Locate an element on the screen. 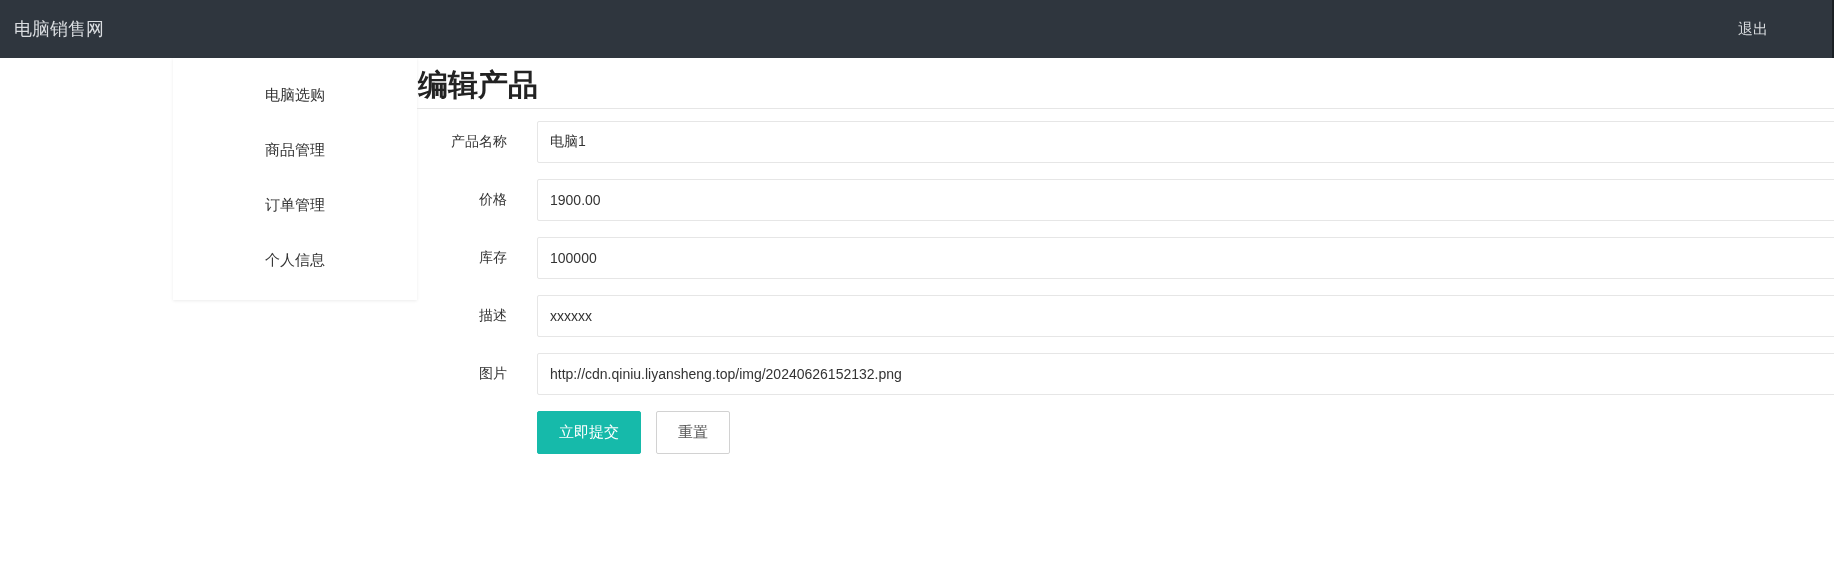 The height and width of the screenshot is (585, 1834). input-field: 100000 is located at coordinates (1185, 258).